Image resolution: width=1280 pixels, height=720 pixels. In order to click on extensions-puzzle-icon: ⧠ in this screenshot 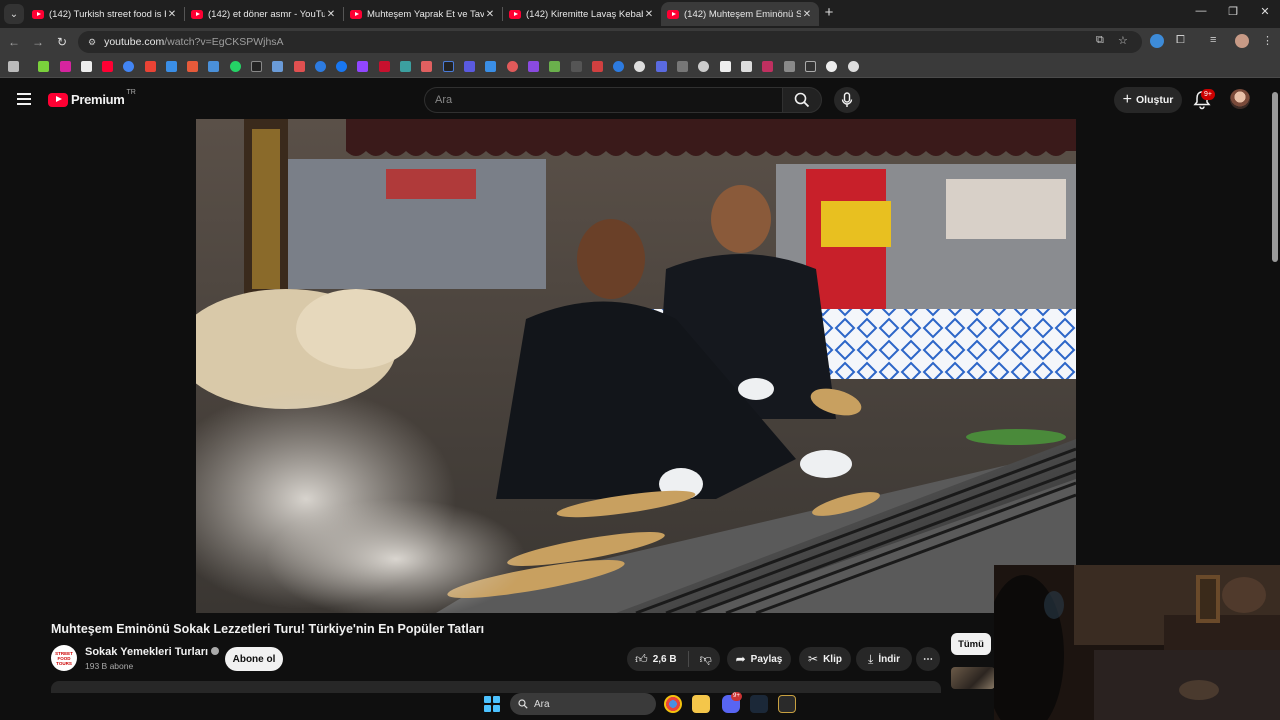, I will do `click(1180, 40)`.